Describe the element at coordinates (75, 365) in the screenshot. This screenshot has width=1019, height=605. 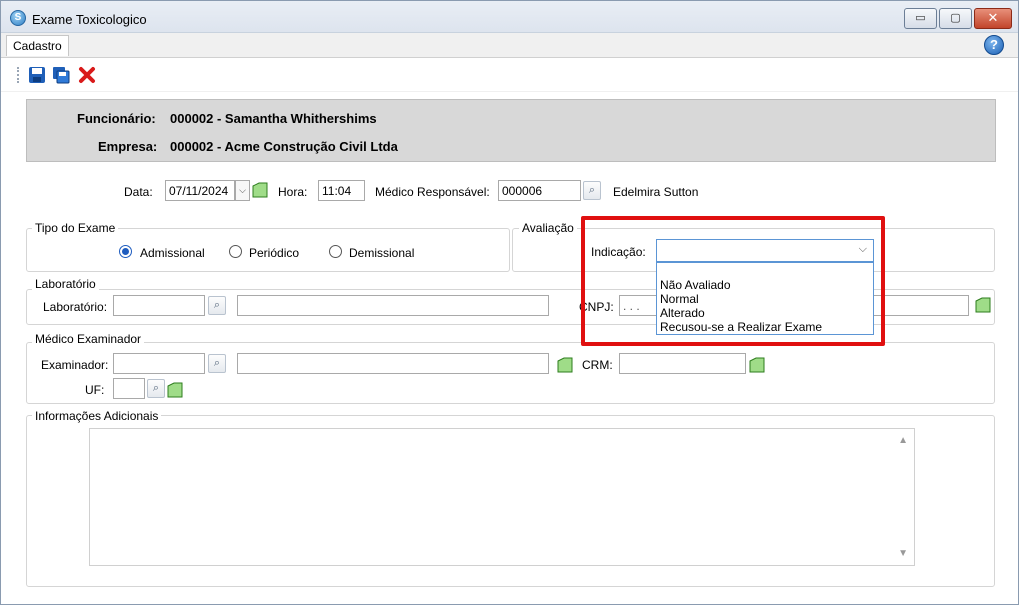
I see `examinador-label: Examinador:` at that location.